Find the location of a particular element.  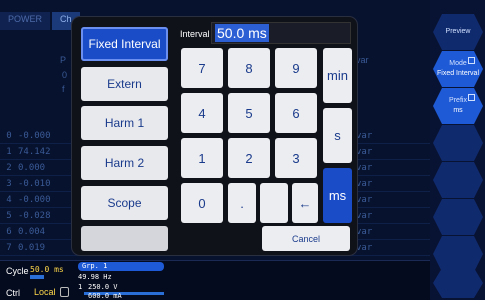

prefix-title: Prefix is located at coordinates (458, 100).